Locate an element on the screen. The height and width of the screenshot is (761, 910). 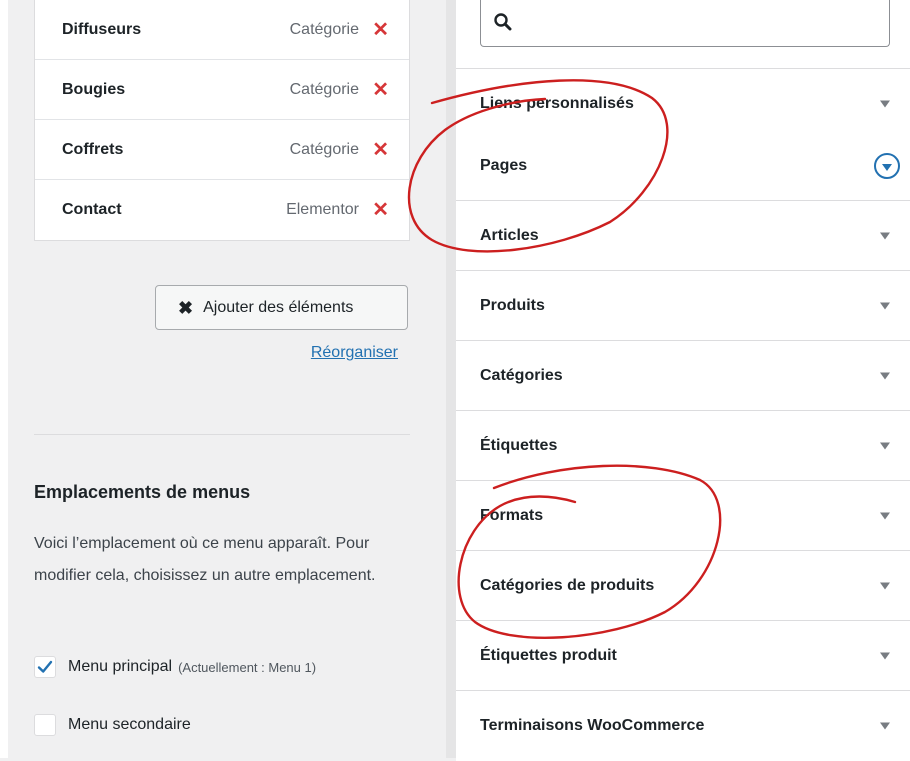
accordion-title: Articles is located at coordinates (509, 235).